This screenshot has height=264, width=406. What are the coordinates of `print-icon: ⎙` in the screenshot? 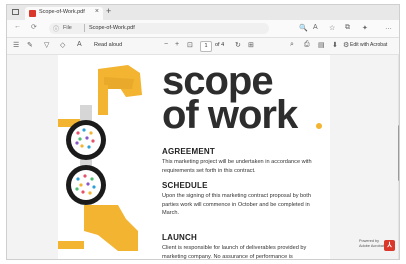 It's located at (307, 45).